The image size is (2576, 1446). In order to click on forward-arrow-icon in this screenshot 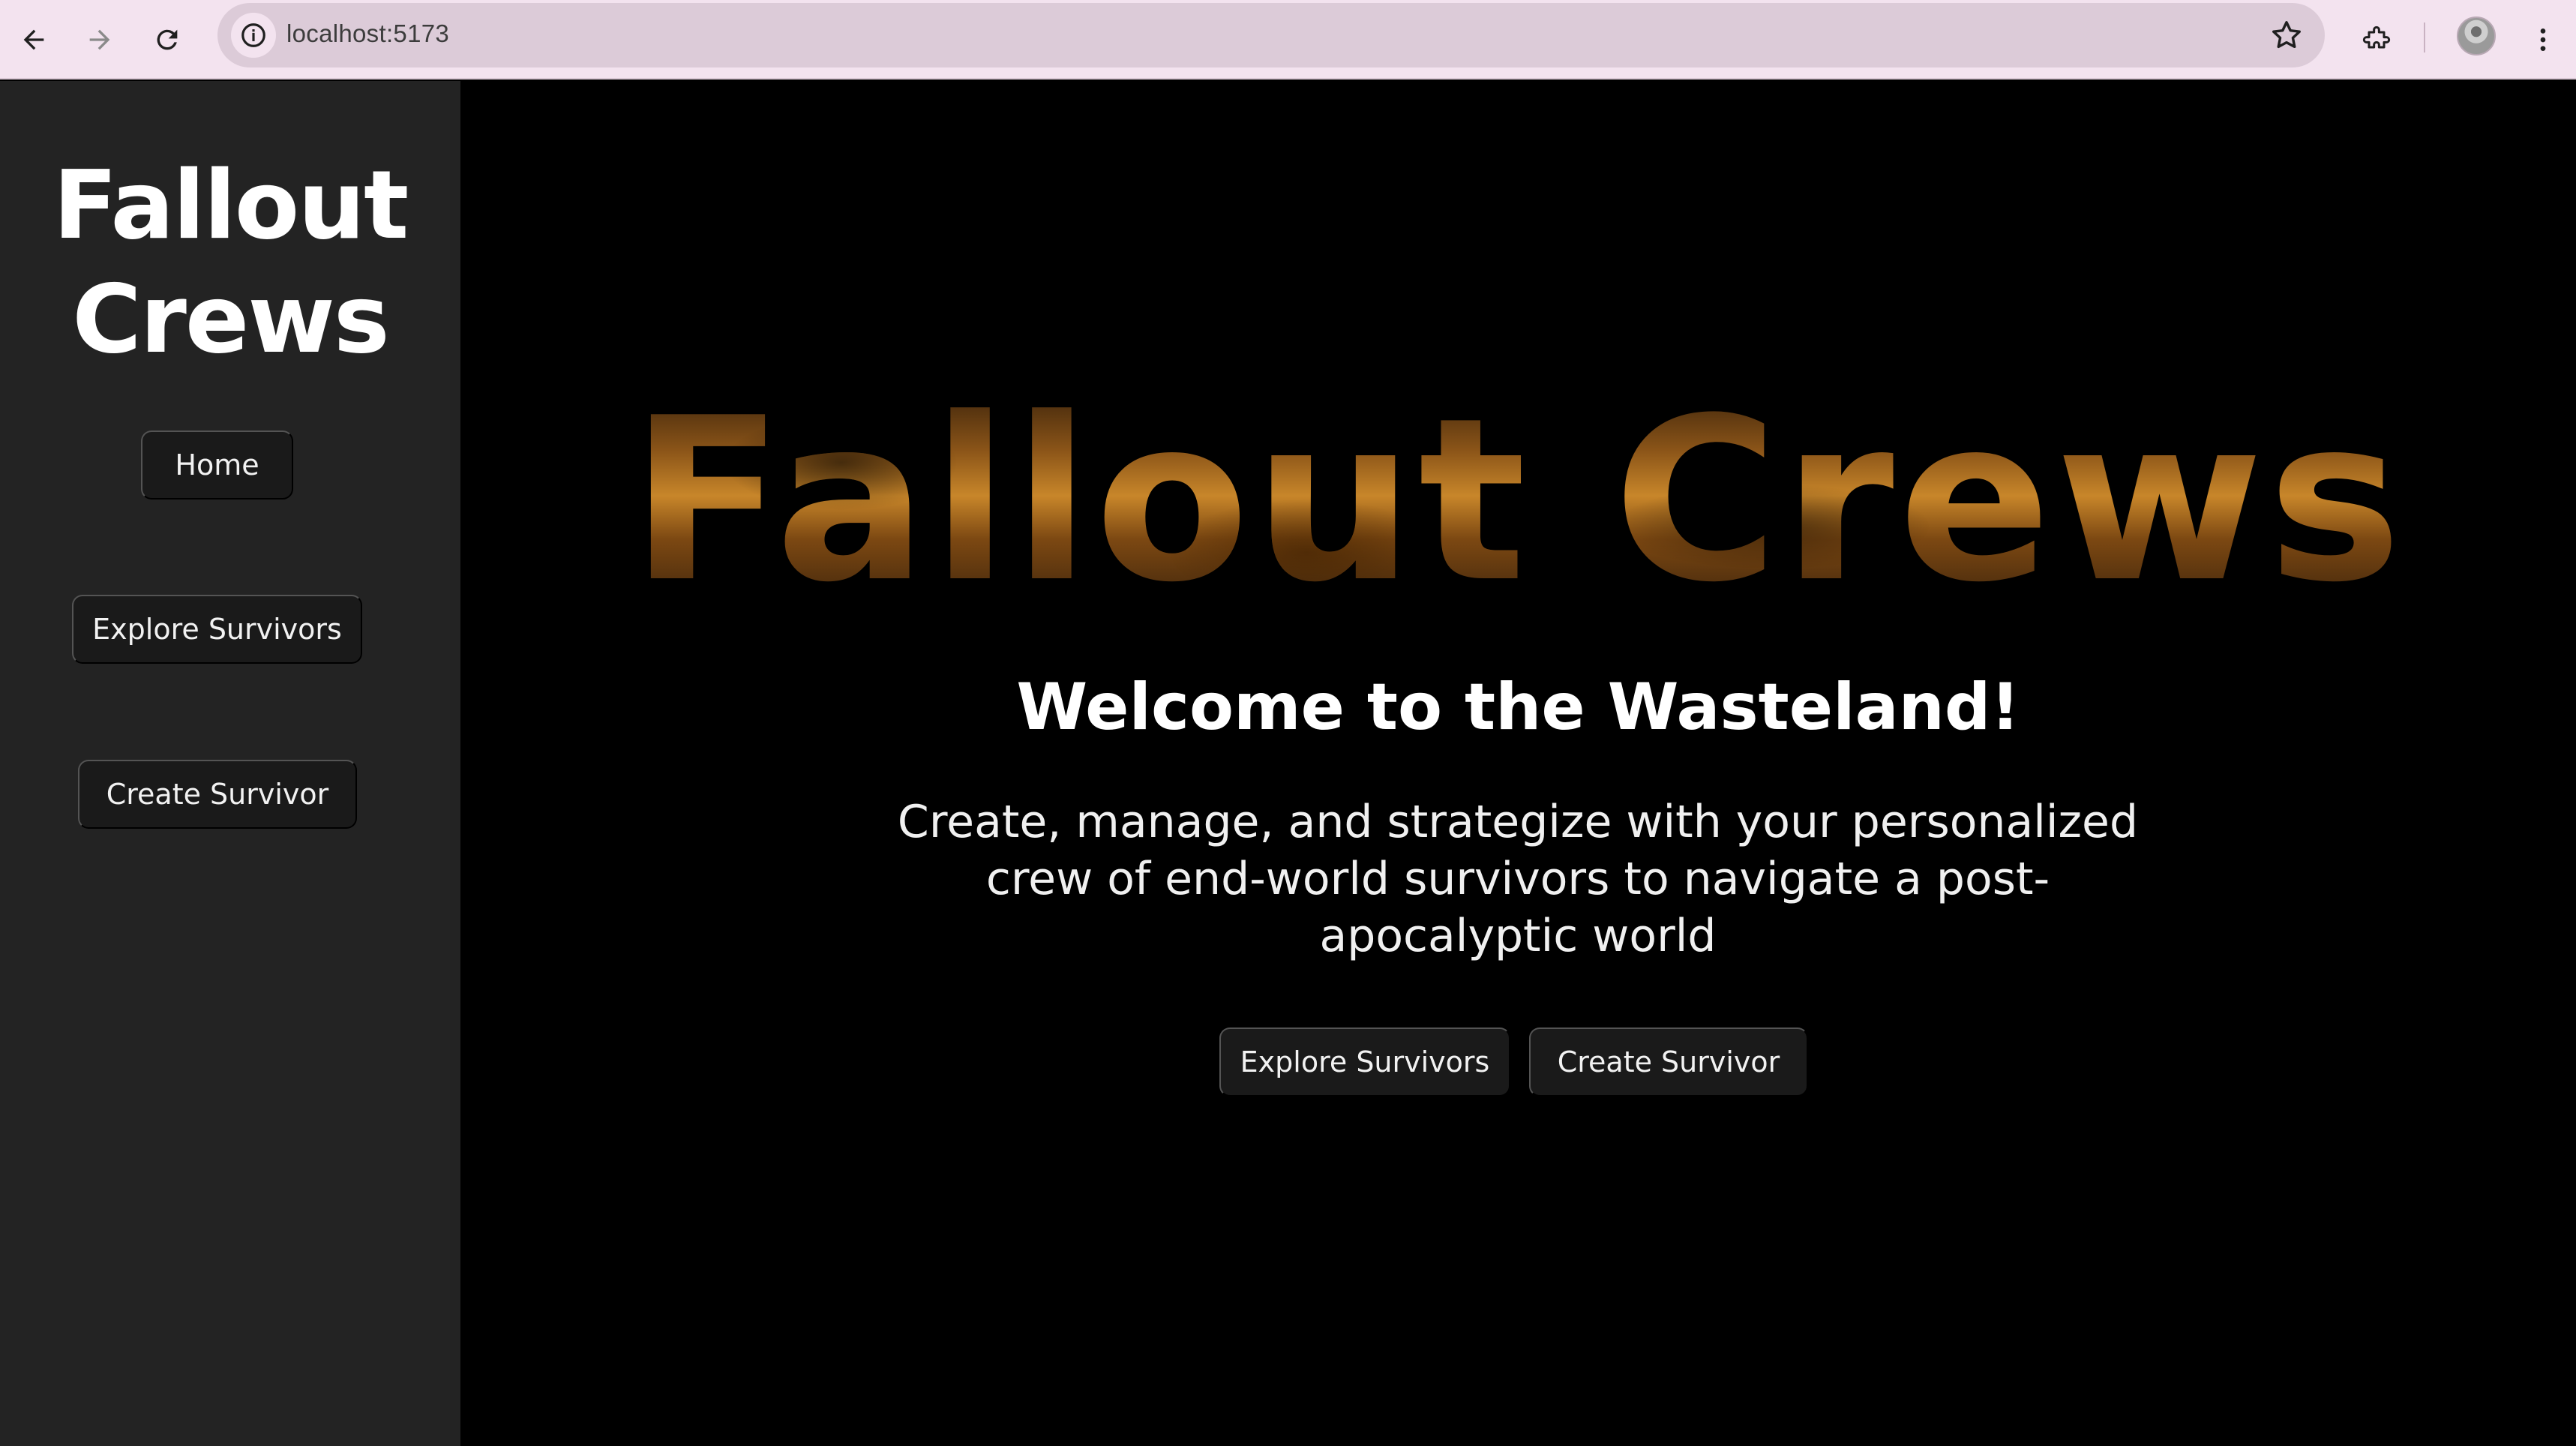, I will do `click(100, 39)`.